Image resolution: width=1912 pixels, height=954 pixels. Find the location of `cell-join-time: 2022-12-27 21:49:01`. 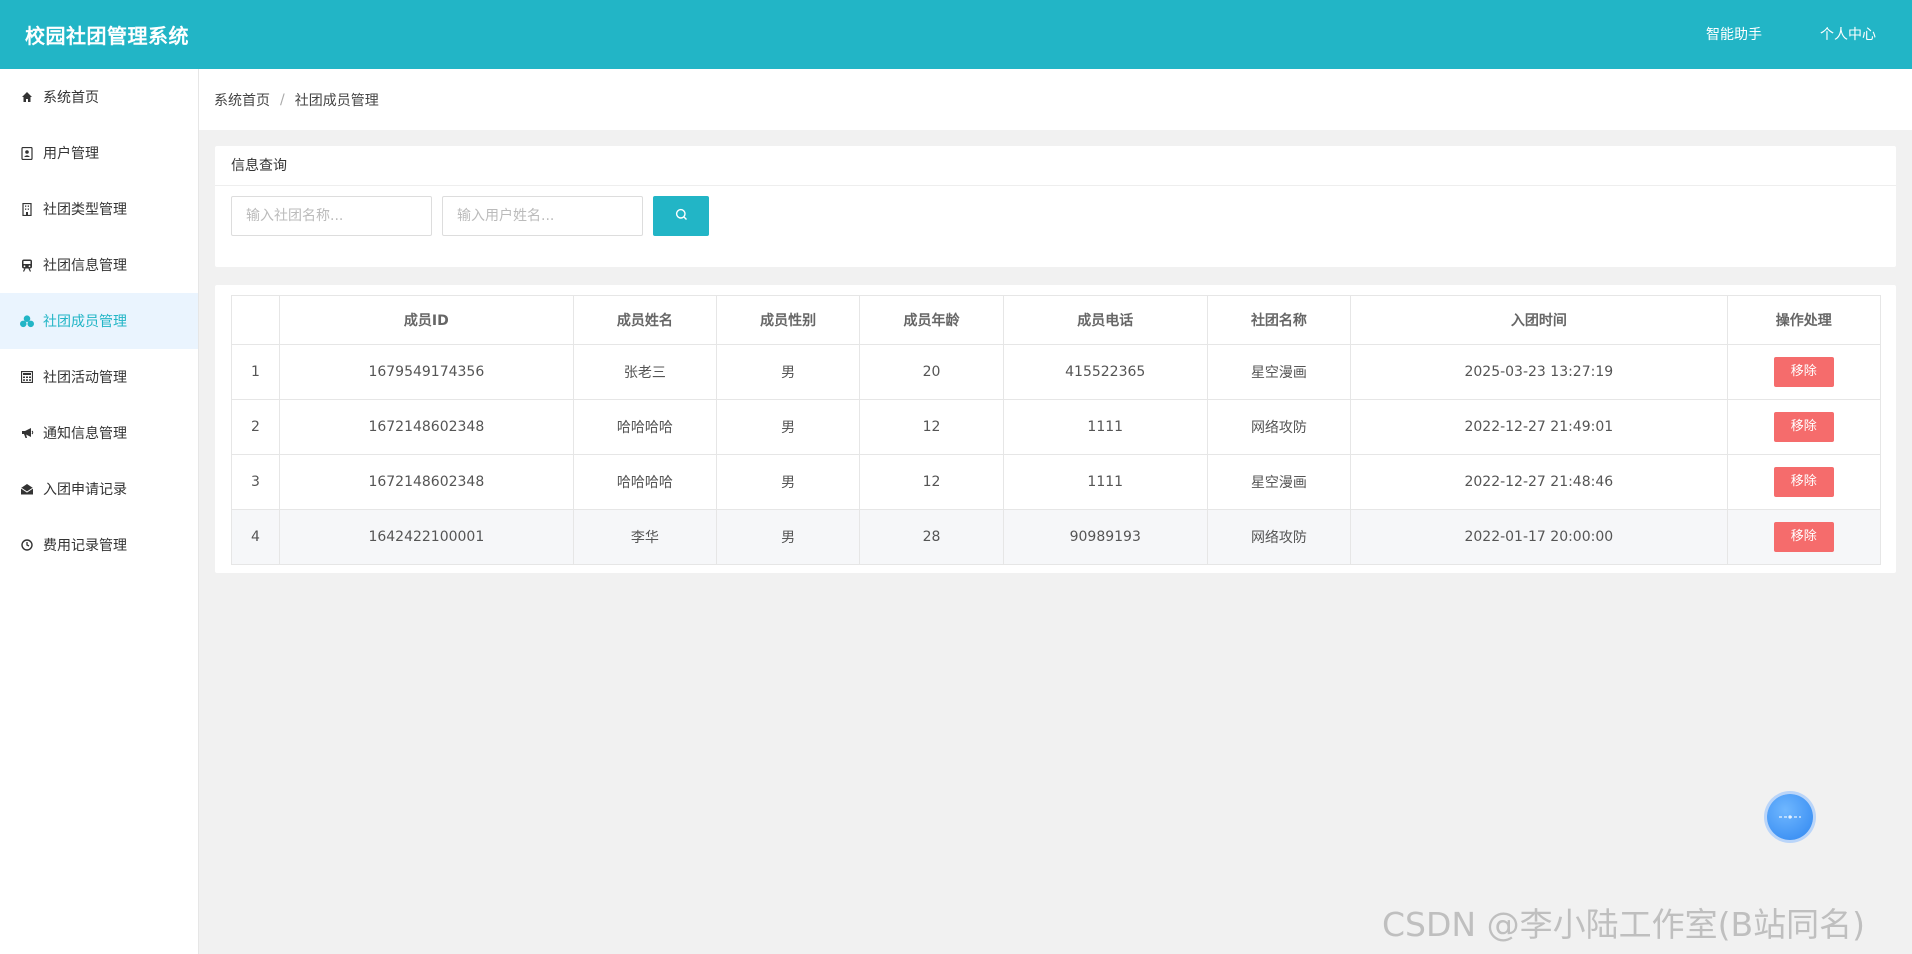

cell-join-time: 2022-12-27 21:49:01 is located at coordinates (1539, 427).